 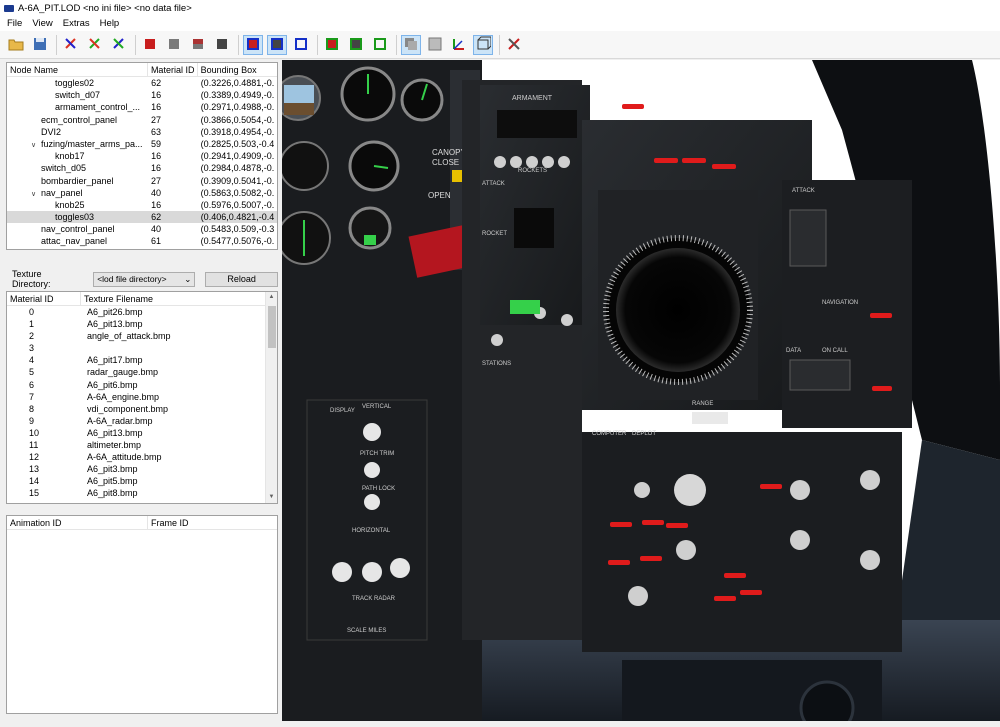 What do you see at coordinates (44, 298) in the screenshot?
I see `header-tex-material-id: Material ID` at bounding box center [44, 298].